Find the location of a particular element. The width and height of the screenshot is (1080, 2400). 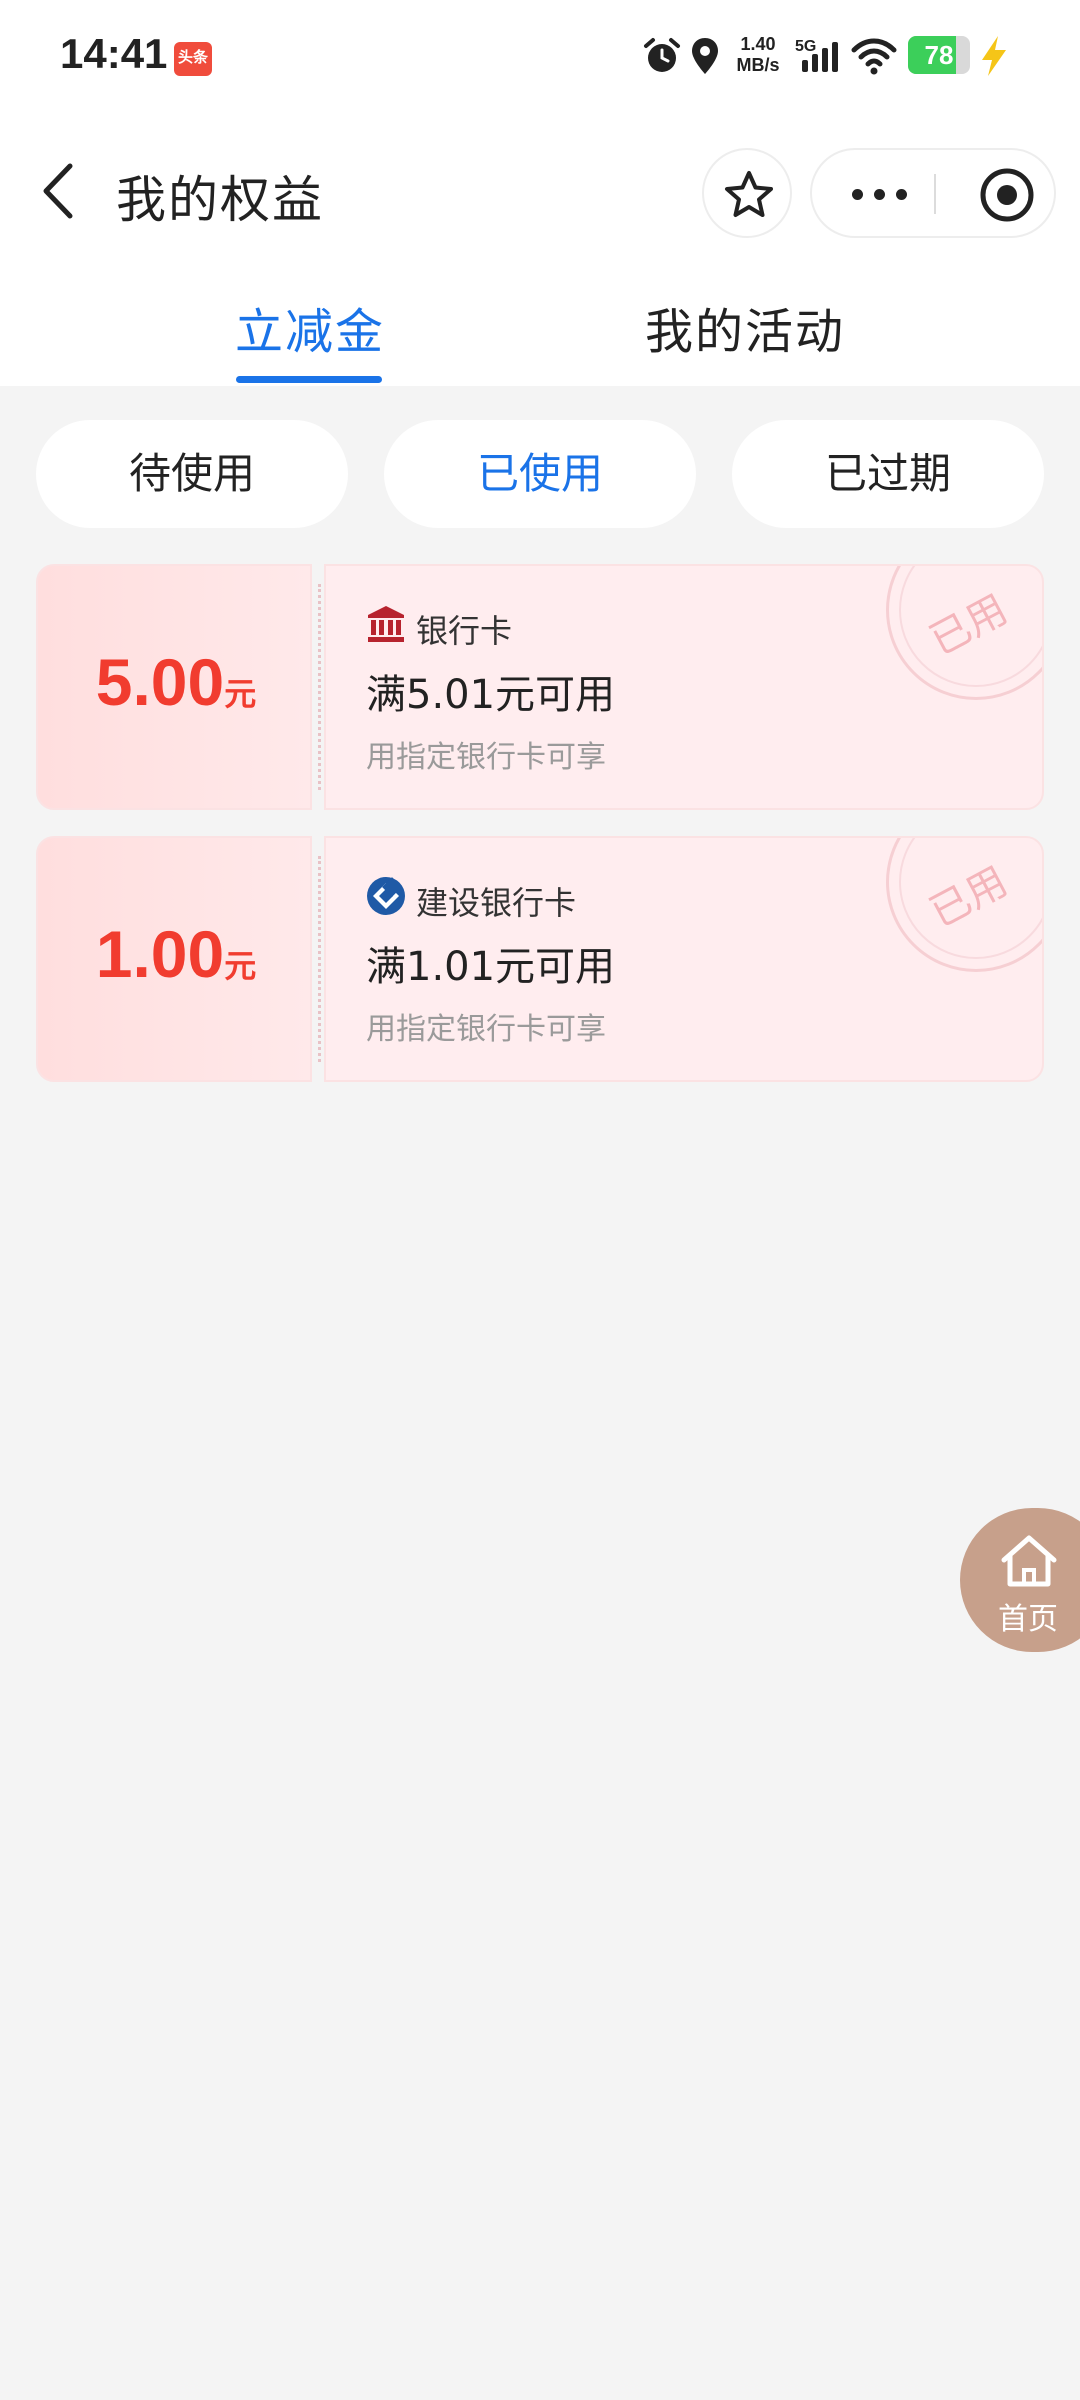

header: 我的权益 is located at coordinates (540, 191).